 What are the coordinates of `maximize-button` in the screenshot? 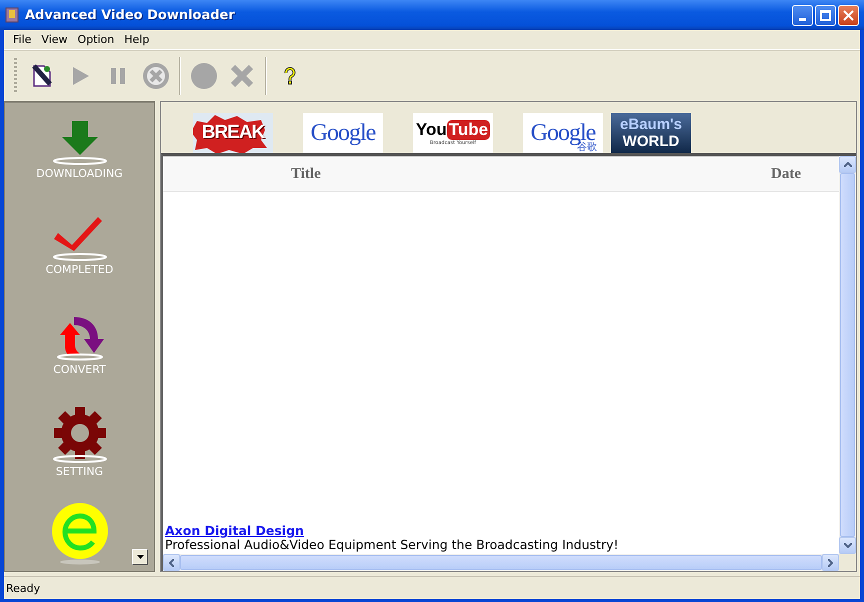 It's located at (825, 15).